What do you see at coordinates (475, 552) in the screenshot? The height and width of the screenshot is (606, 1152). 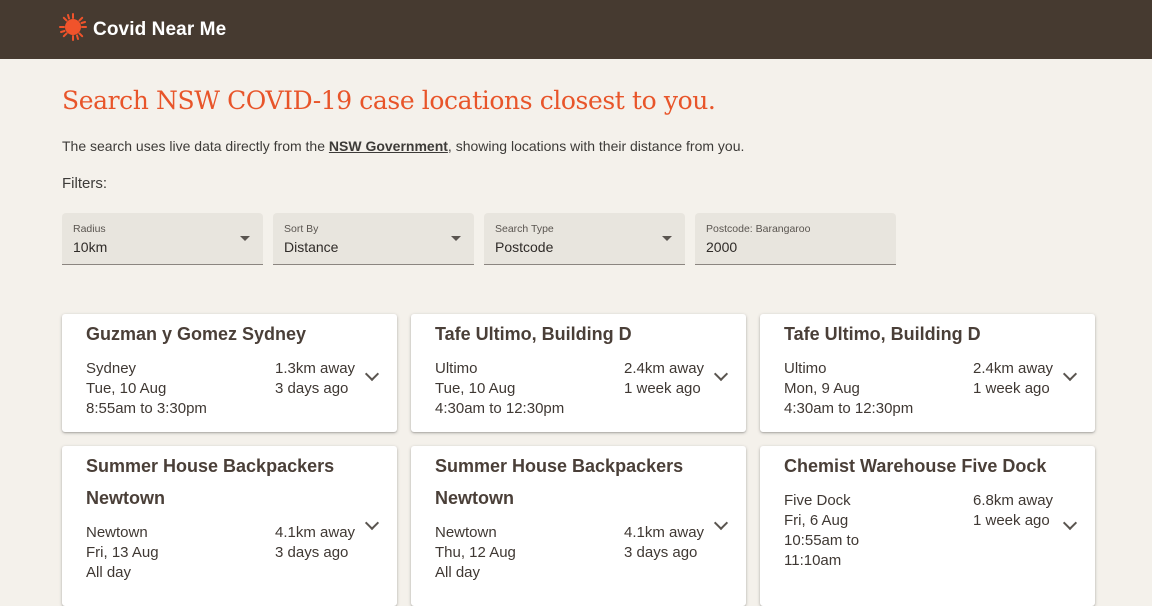 I see `card-date: Thu, 12 Aug` at bounding box center [475, 552].